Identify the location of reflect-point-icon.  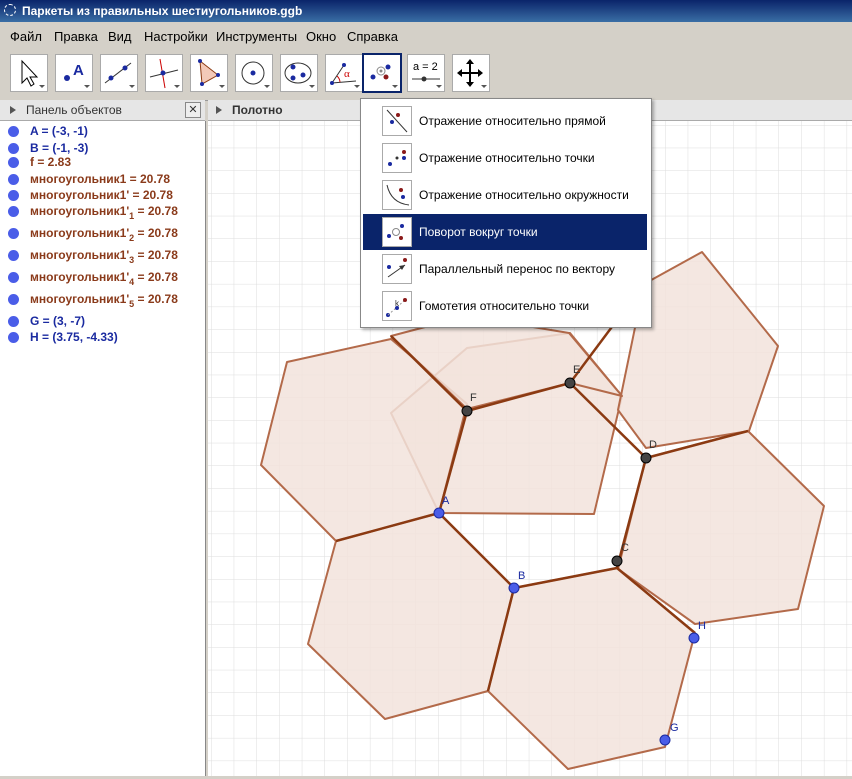
(397, 158).